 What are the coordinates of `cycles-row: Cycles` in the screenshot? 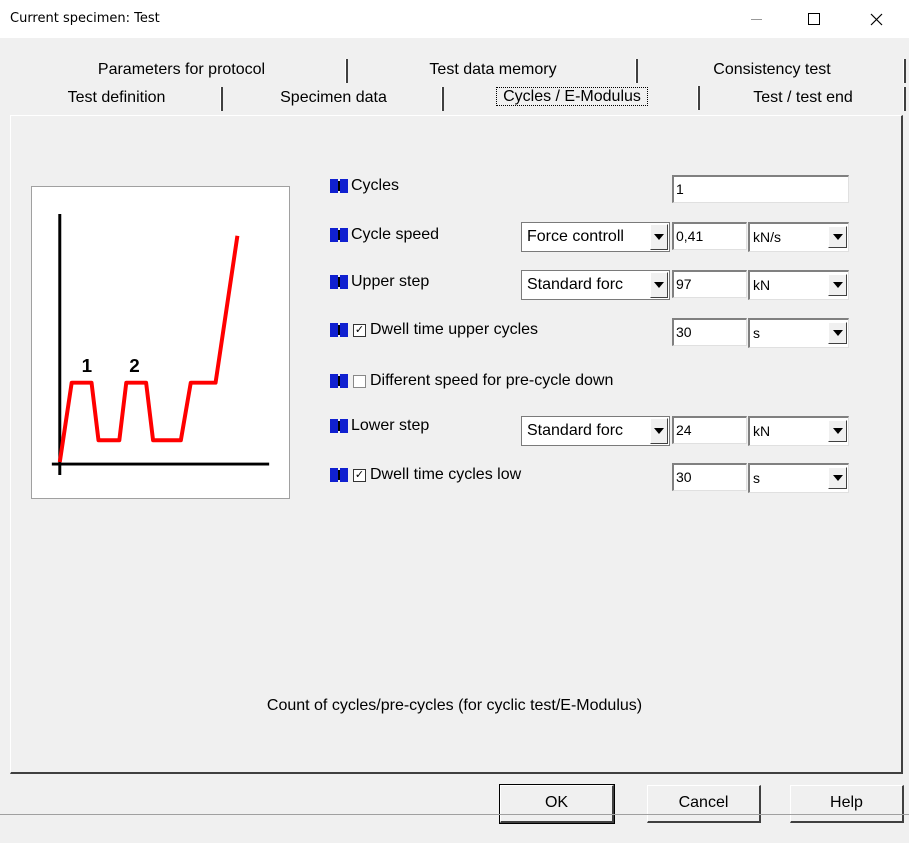 It's located at (364, 186).